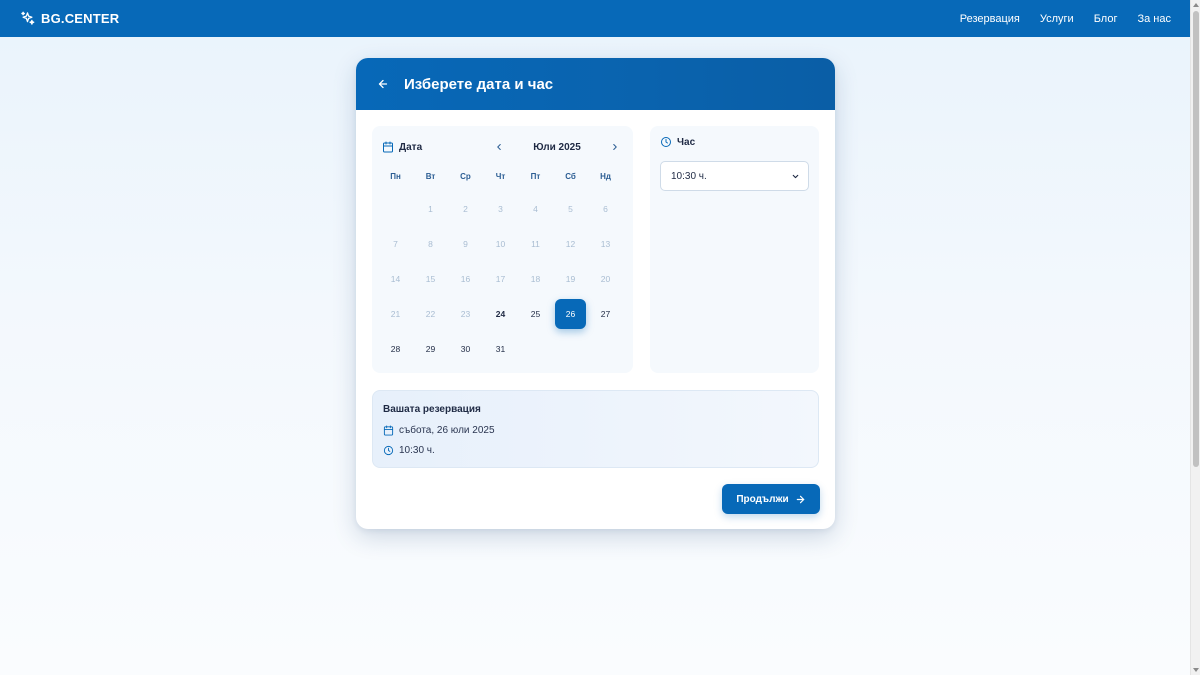  I want to click on weekday-label: Сб, so click(570, 176).